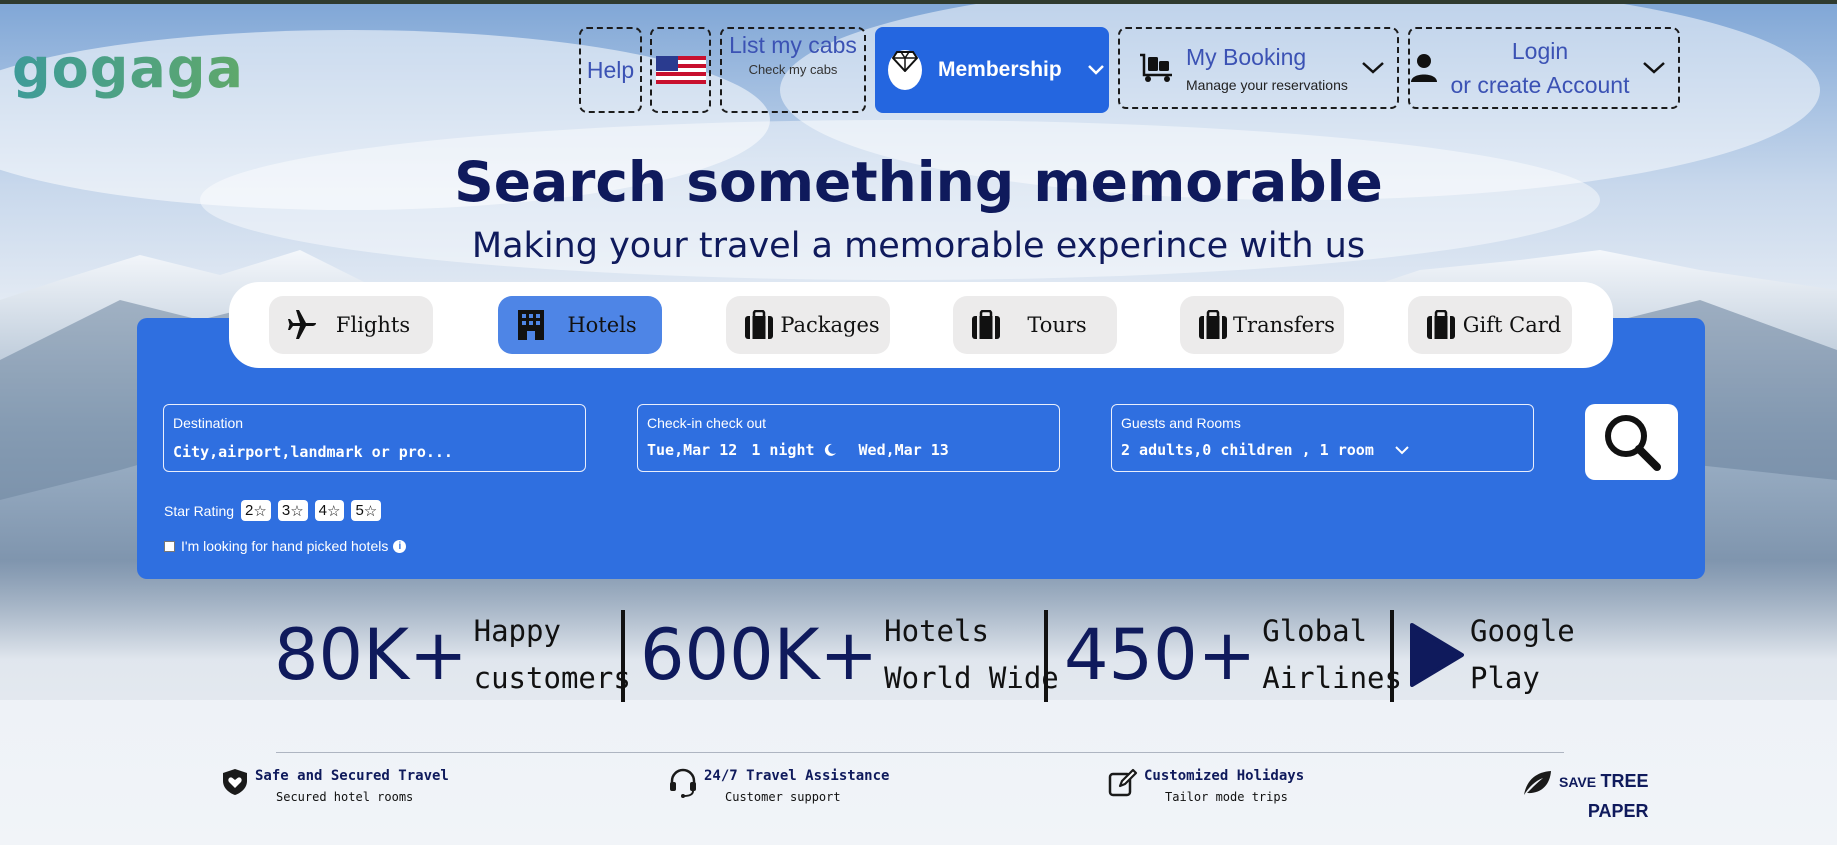 The image size is (1837, 845). Describe the element at coordinates (359, 510) in the screenshot. I see `star-value: 5` at that location.